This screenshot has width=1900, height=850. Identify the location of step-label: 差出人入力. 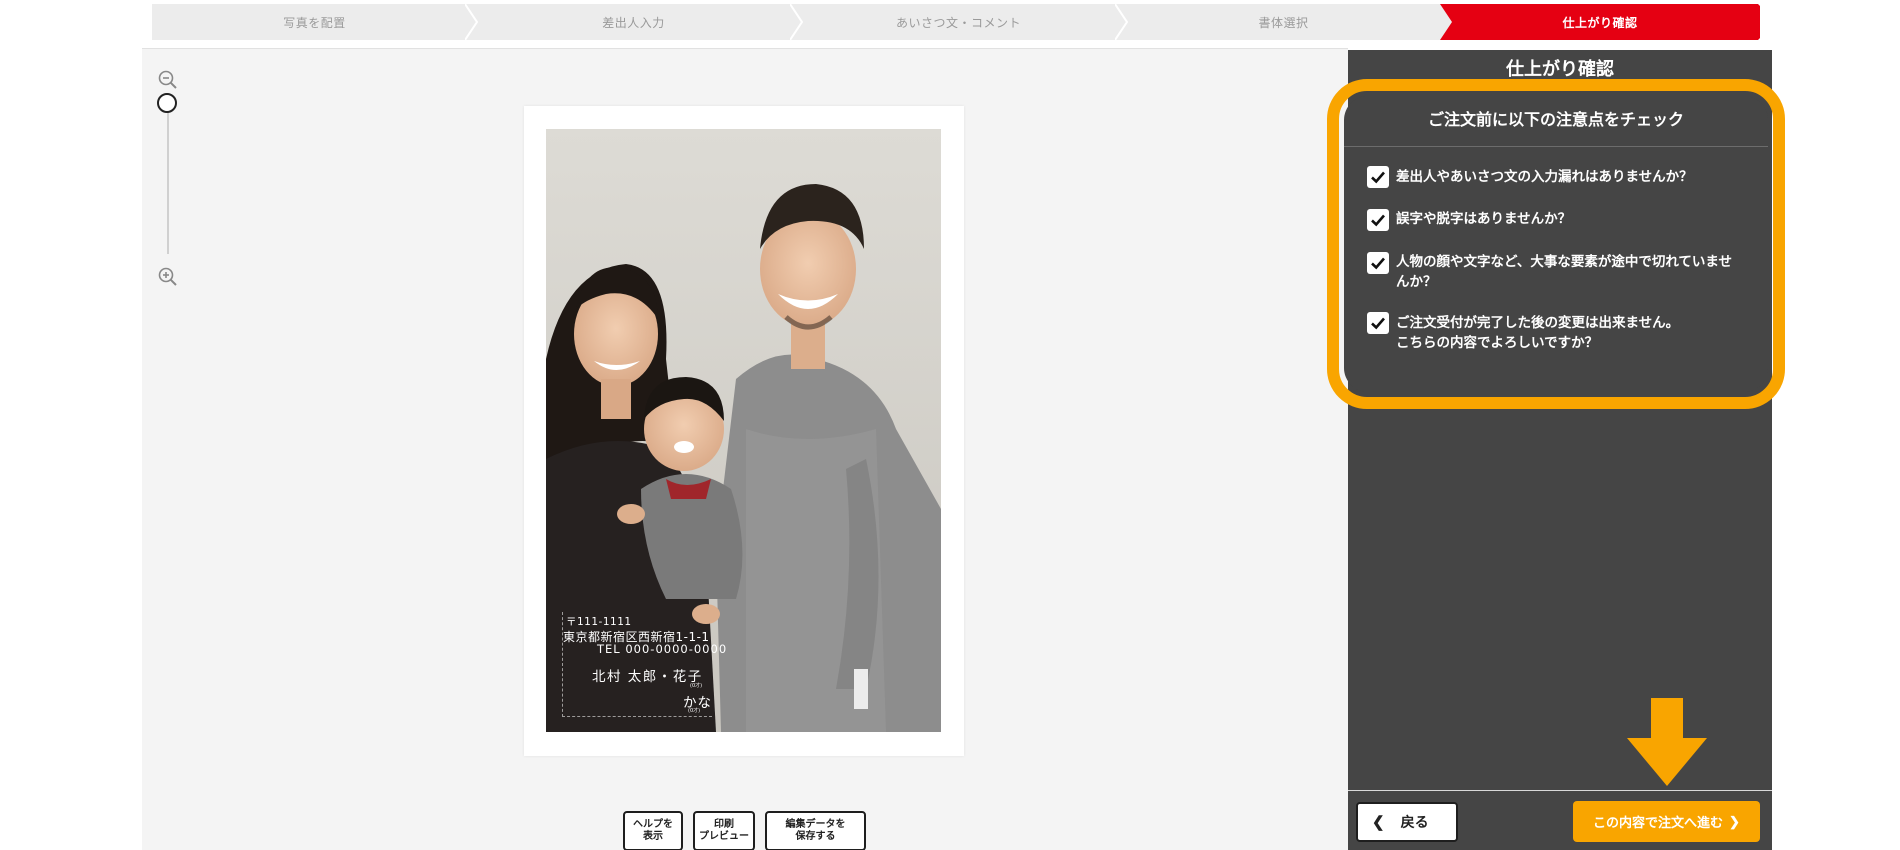
(633, 22).